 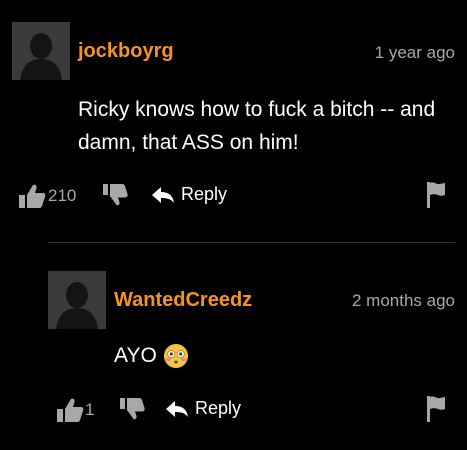 I want to click on flushed-face-emoji, so click(x=176, y=356).